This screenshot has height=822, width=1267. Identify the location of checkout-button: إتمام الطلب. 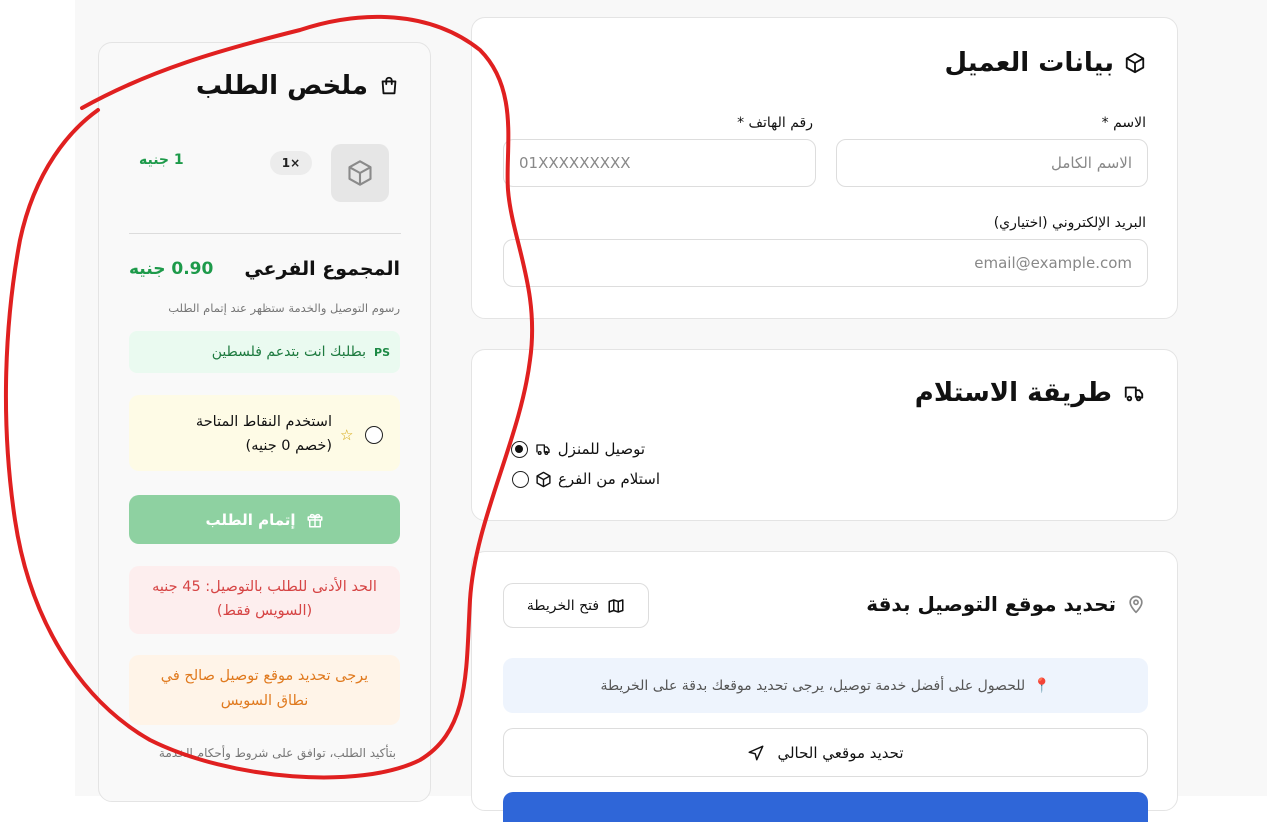
(264, 519).